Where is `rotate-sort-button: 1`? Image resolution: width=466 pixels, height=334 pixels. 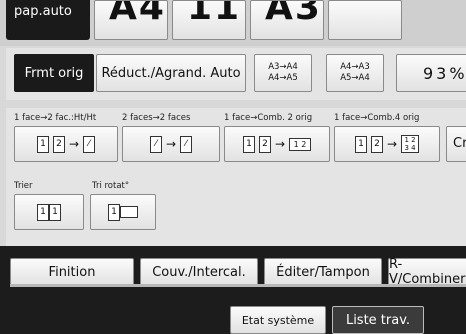
rotate-sort-button: 1 is located at coordinates (123, 212).